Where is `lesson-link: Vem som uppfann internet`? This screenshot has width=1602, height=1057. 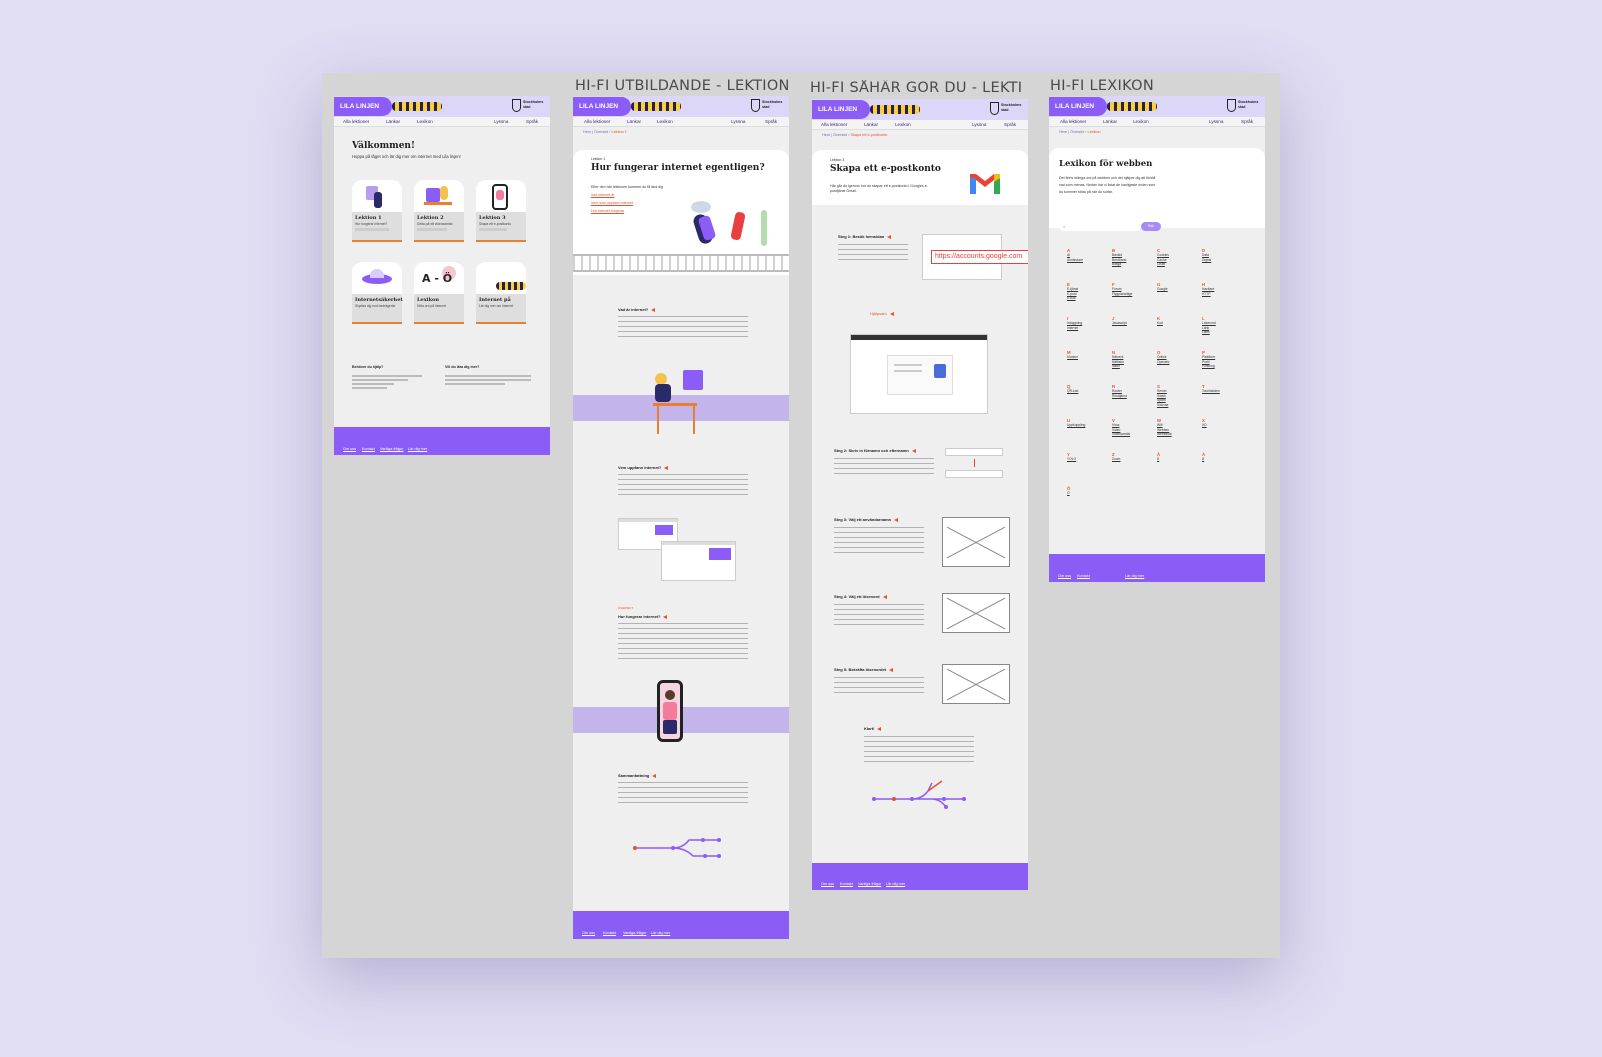 lesson-link: Vem som uppfann internet is located at coordinates (612, 203).